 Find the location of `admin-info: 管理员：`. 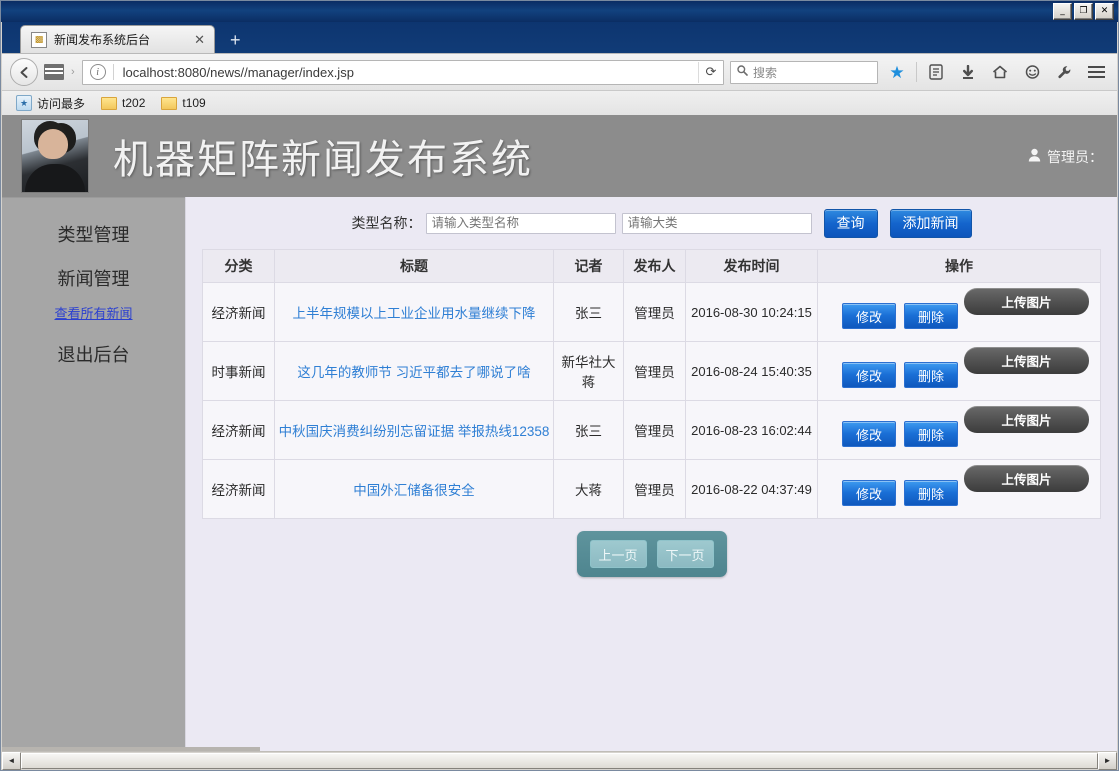

admin-info: 管理员： is located at coordinates (1065, 157).